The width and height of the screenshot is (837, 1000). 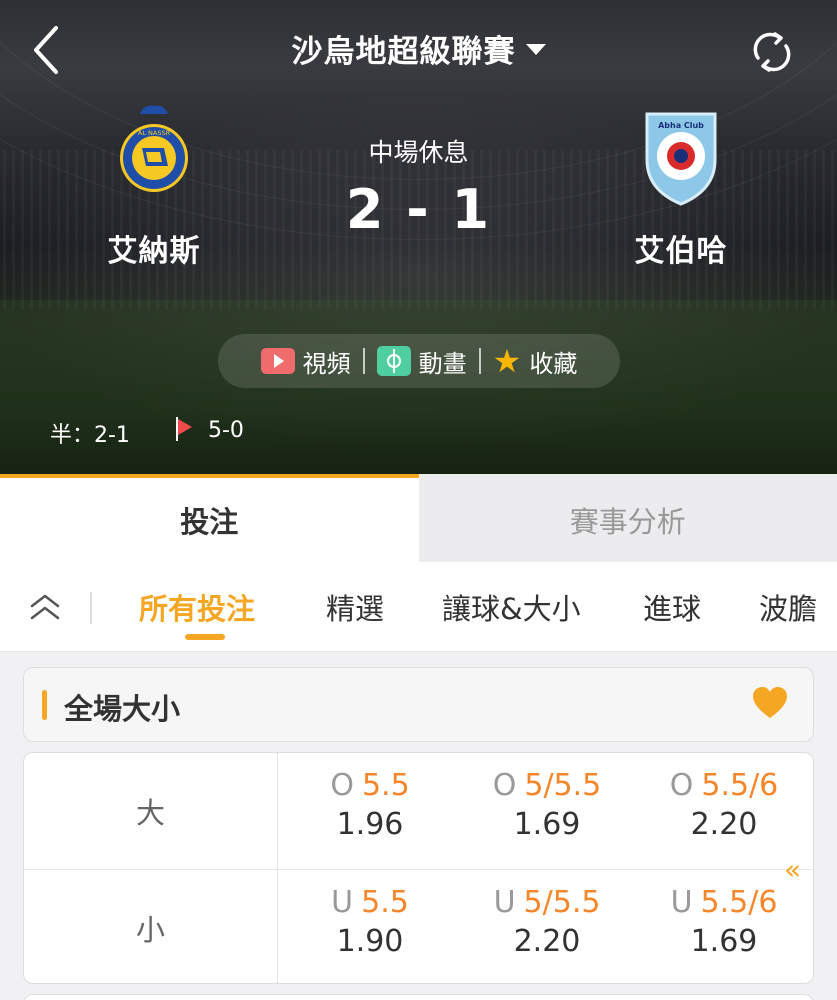 I want to click on odds-row-under: 小 U 5.5 1.90 U 5/5.5 2.20 U 5.5/6 1.69, so click(x=418, y=926).